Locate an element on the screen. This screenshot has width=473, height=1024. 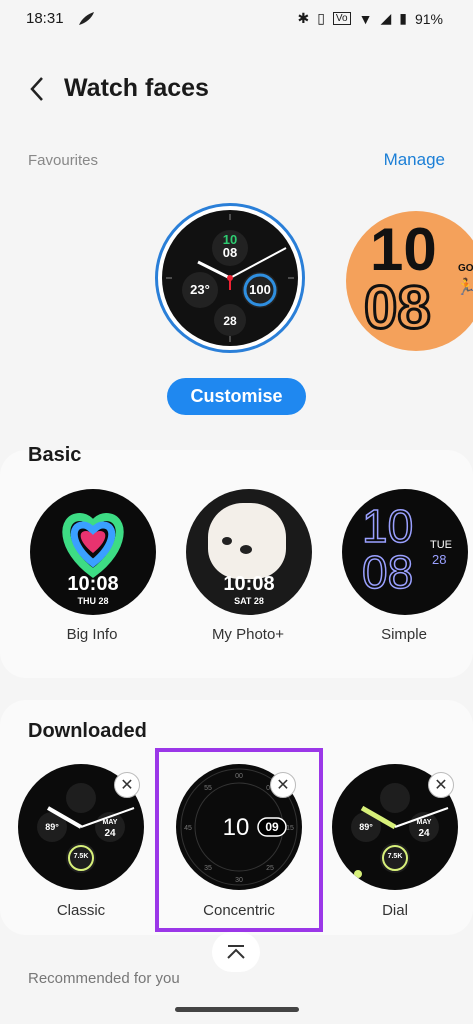
my-photo-time: 10:08 is located at coordinates (249, 584).